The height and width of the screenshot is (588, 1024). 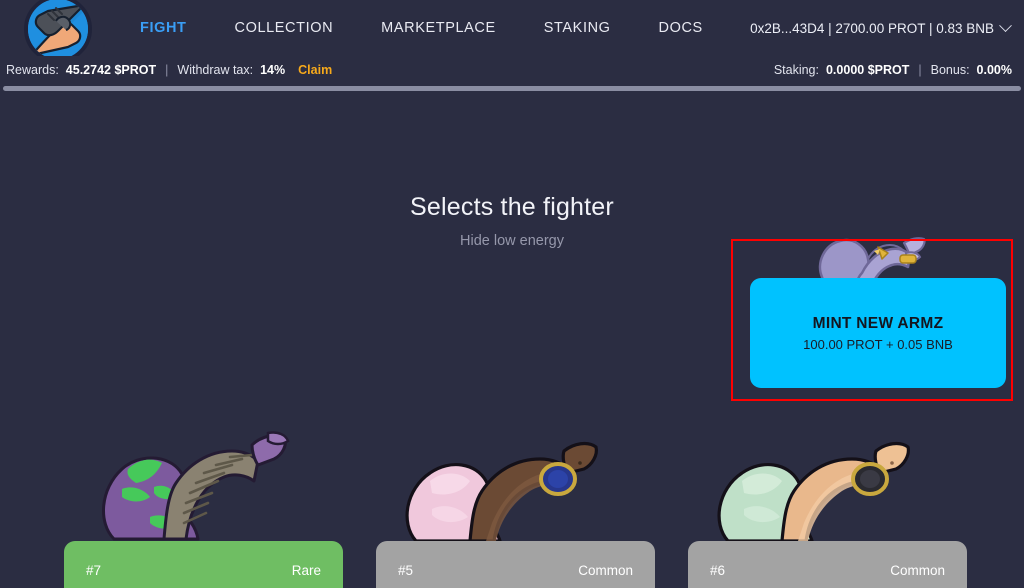 What do you see at coordinates (950, 70) in the screenshot?
I see `bonus-label: Bonus:` at bounding box center [950, 70].